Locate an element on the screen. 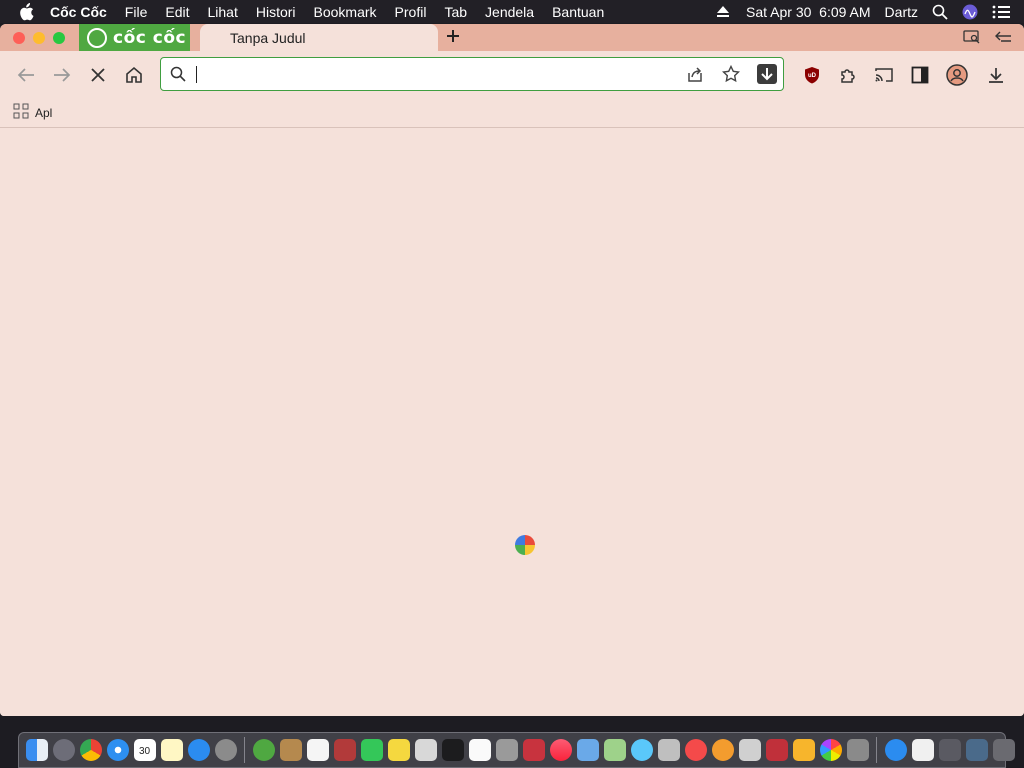  menu-app-name: Cốc Cốc is located at coordinates (78, 12).